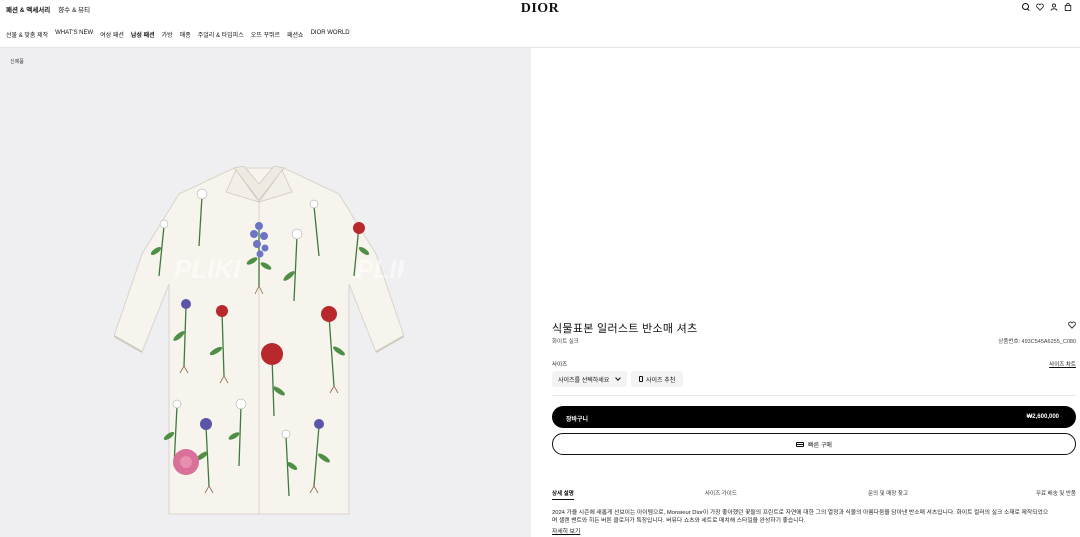 Image resolution: width=1080 pixels, height=537 pixels. Describe the element at coordinates (1068, 7) in the screenshot. I see `bag-icon` at that location.